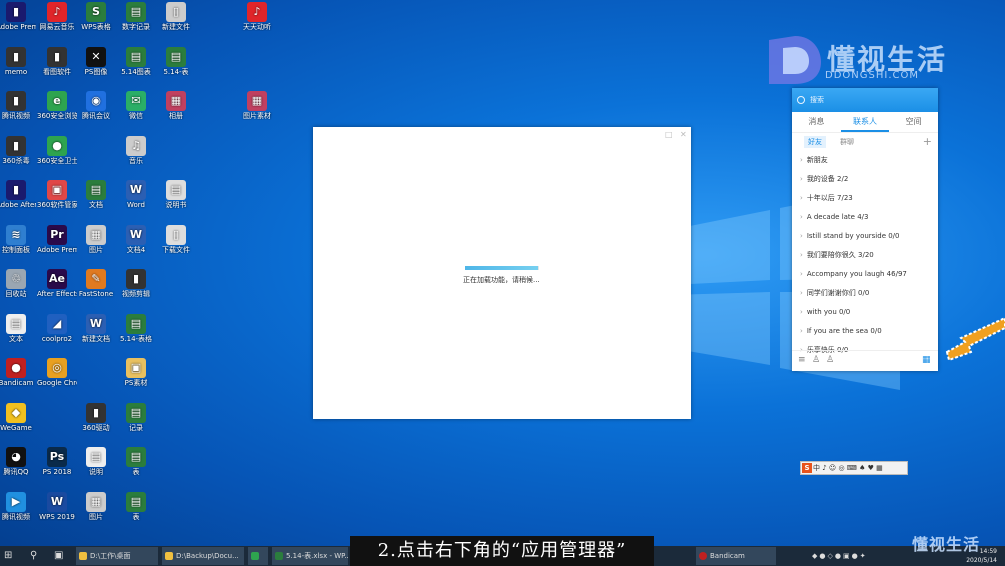 This screenshot has height=566, width=1005. What do you see at coordinates (57, 105) in the screenshot?
I see `desktop-icon: e360安全浏览器` at bounding box center [57, 105].